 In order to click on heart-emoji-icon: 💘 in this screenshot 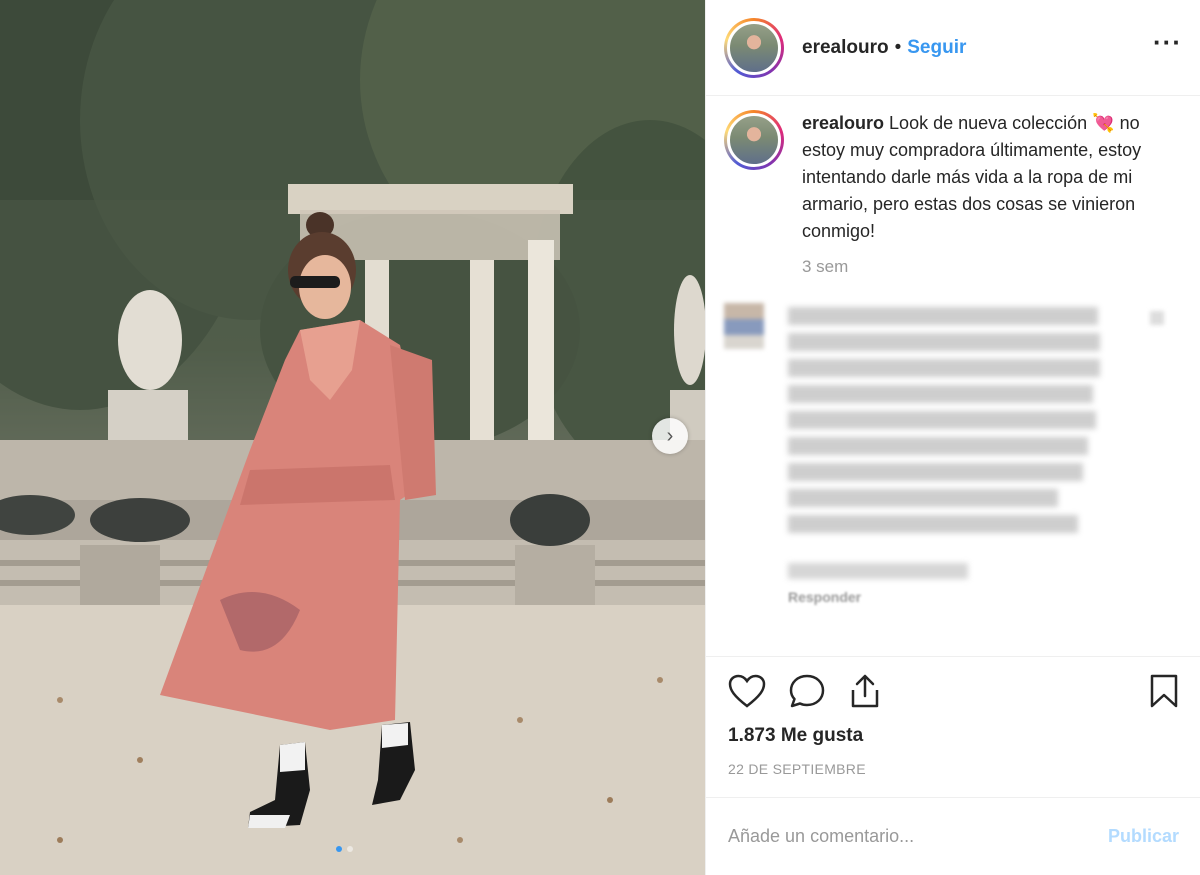, I will do `click(1103, 123)`.